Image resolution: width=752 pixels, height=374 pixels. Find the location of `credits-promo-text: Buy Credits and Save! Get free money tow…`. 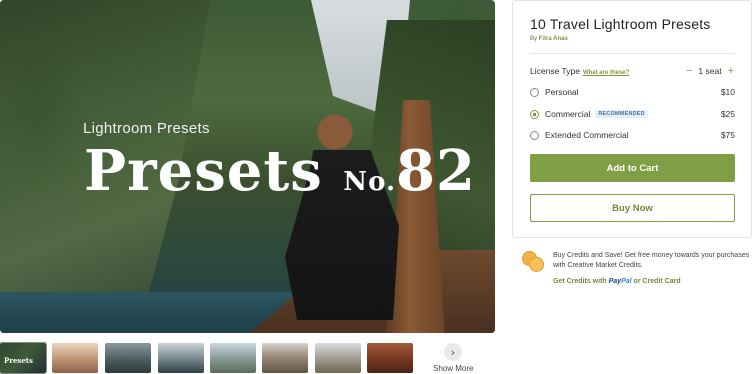

credits-promo-text: Buy Credits and Save! Get free money tow… is located at coordinates (651, 260).